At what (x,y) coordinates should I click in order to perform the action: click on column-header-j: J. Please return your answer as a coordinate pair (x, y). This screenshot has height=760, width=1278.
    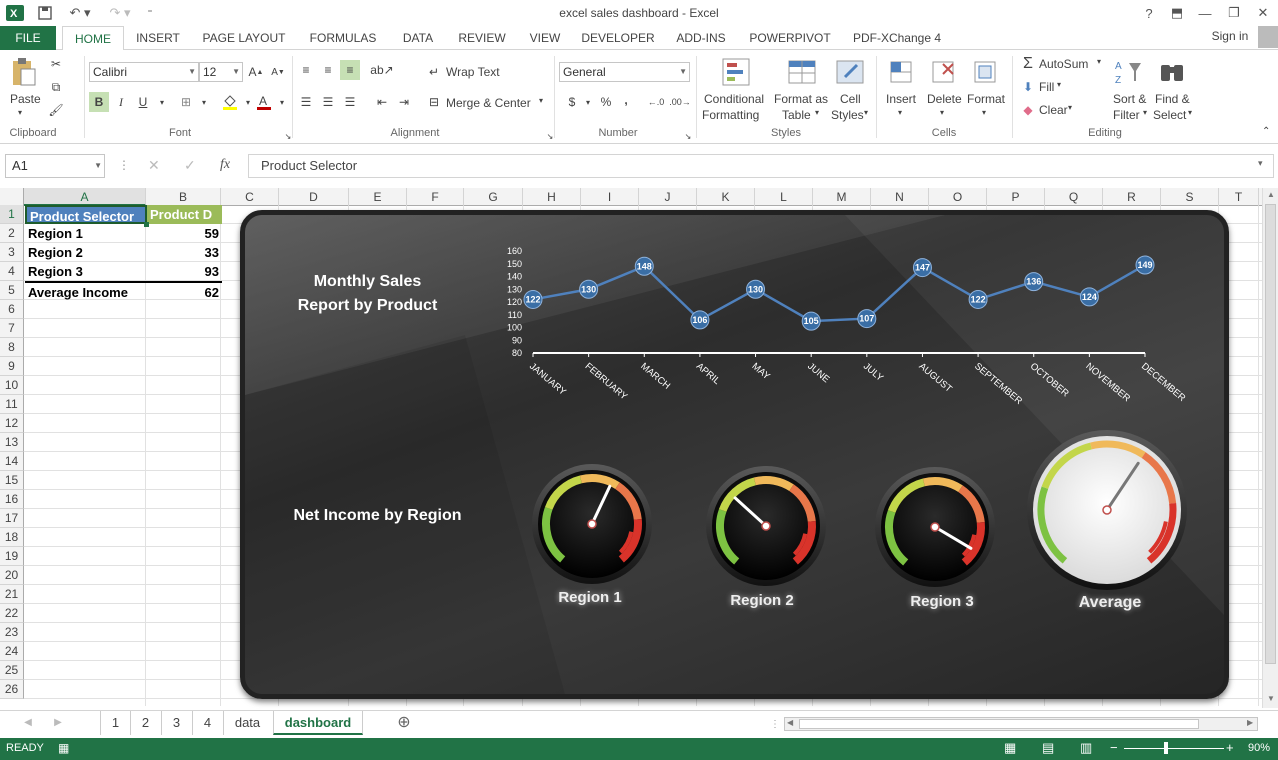
    Looking at the image, I should click on (668, 197).